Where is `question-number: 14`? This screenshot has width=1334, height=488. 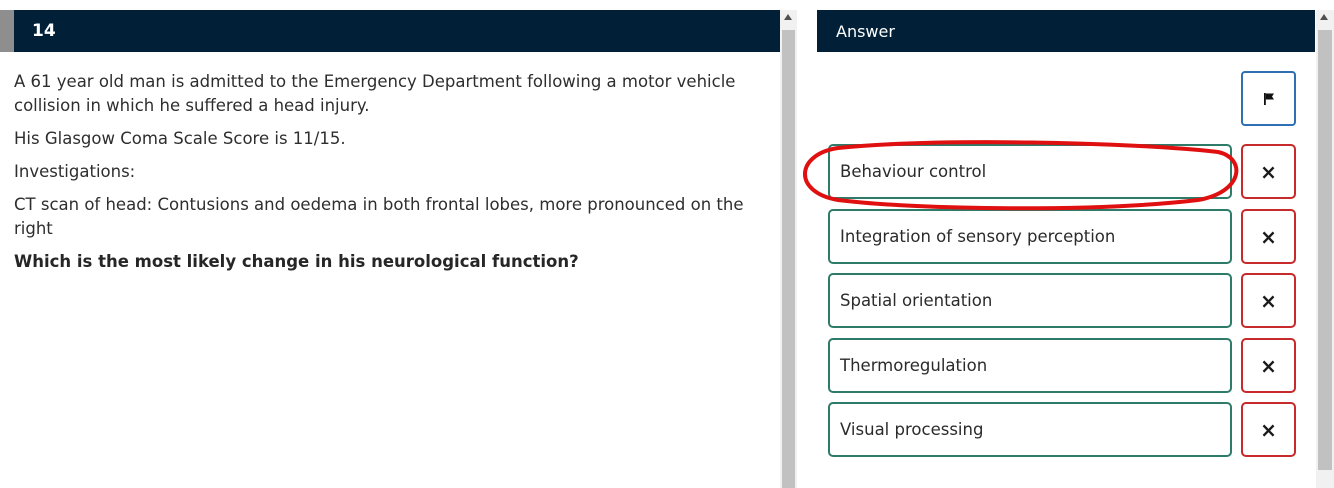
question-number: 14 is located at coordinates (44, 31).